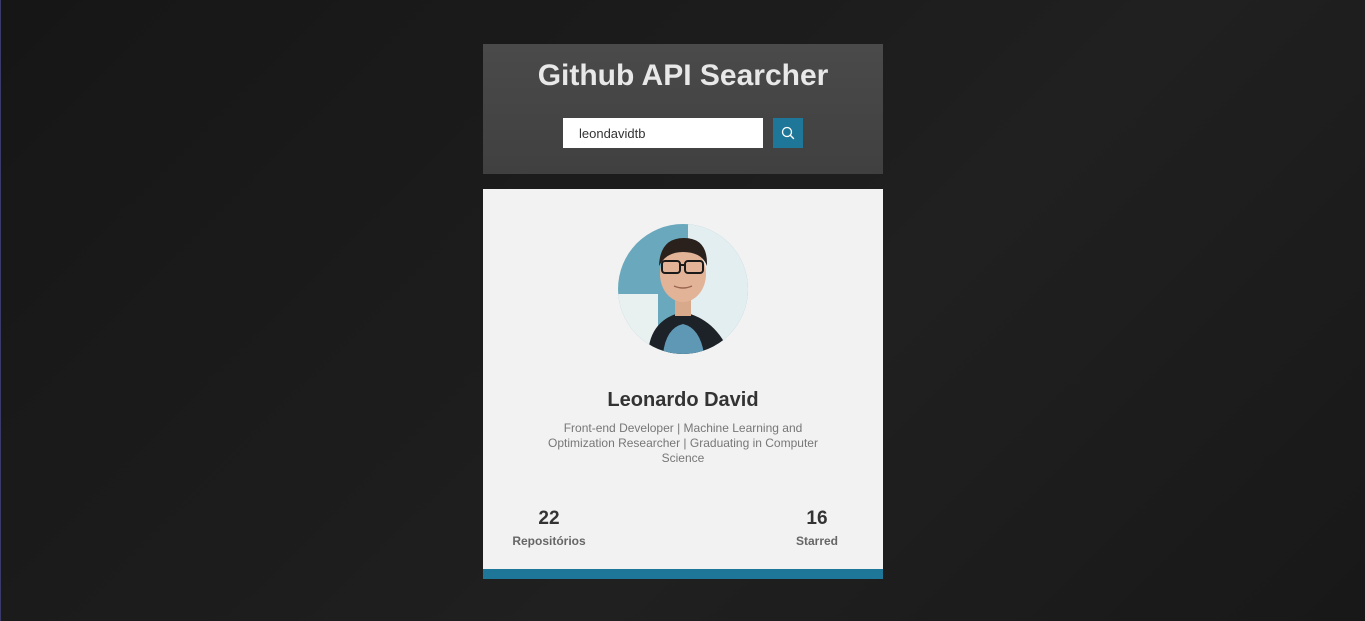 The height and width of the screenshot is (621, 1365). Describe the element at coordinates (817, 541) in the screenshot. I see `stat-starred-label: Starred` at that location.